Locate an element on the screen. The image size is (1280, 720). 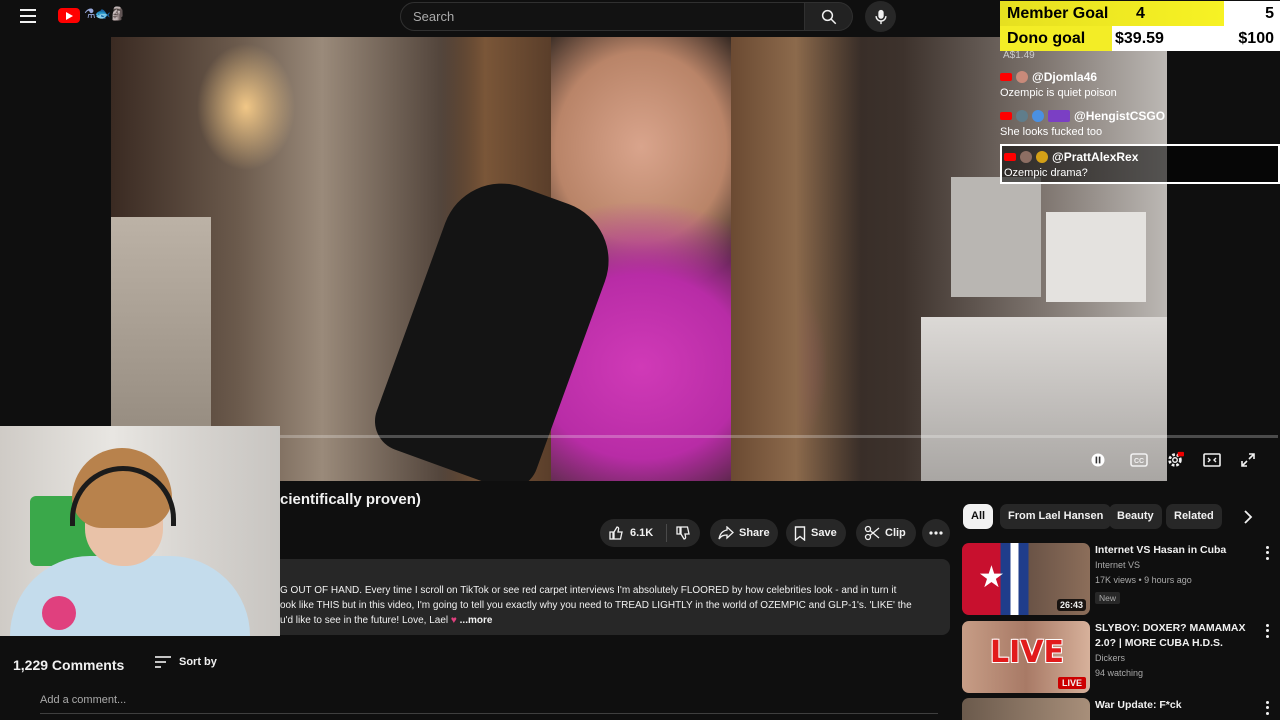
sort-icon is located at coordinates (163, 662).